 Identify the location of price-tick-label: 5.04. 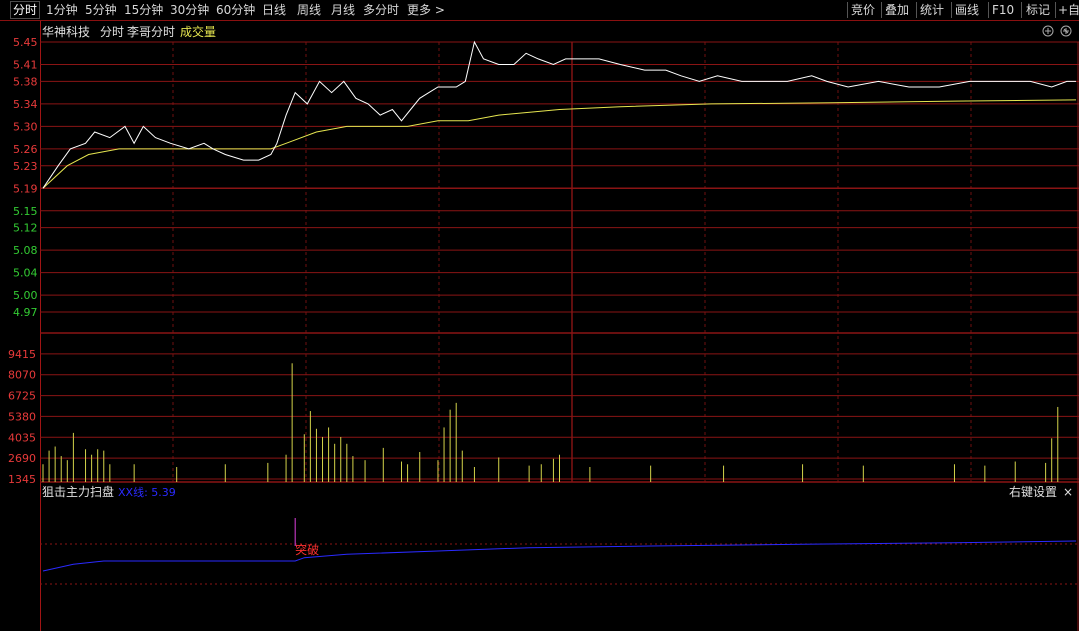
(25, 273).